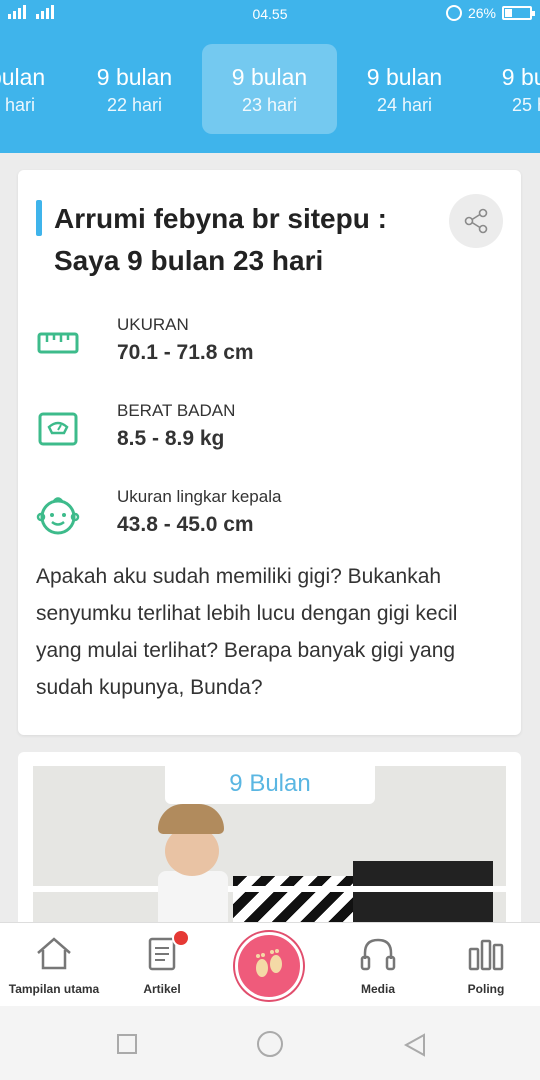  I want to click on day-tab: 9 bulan 25 hari, so click(506, 89).